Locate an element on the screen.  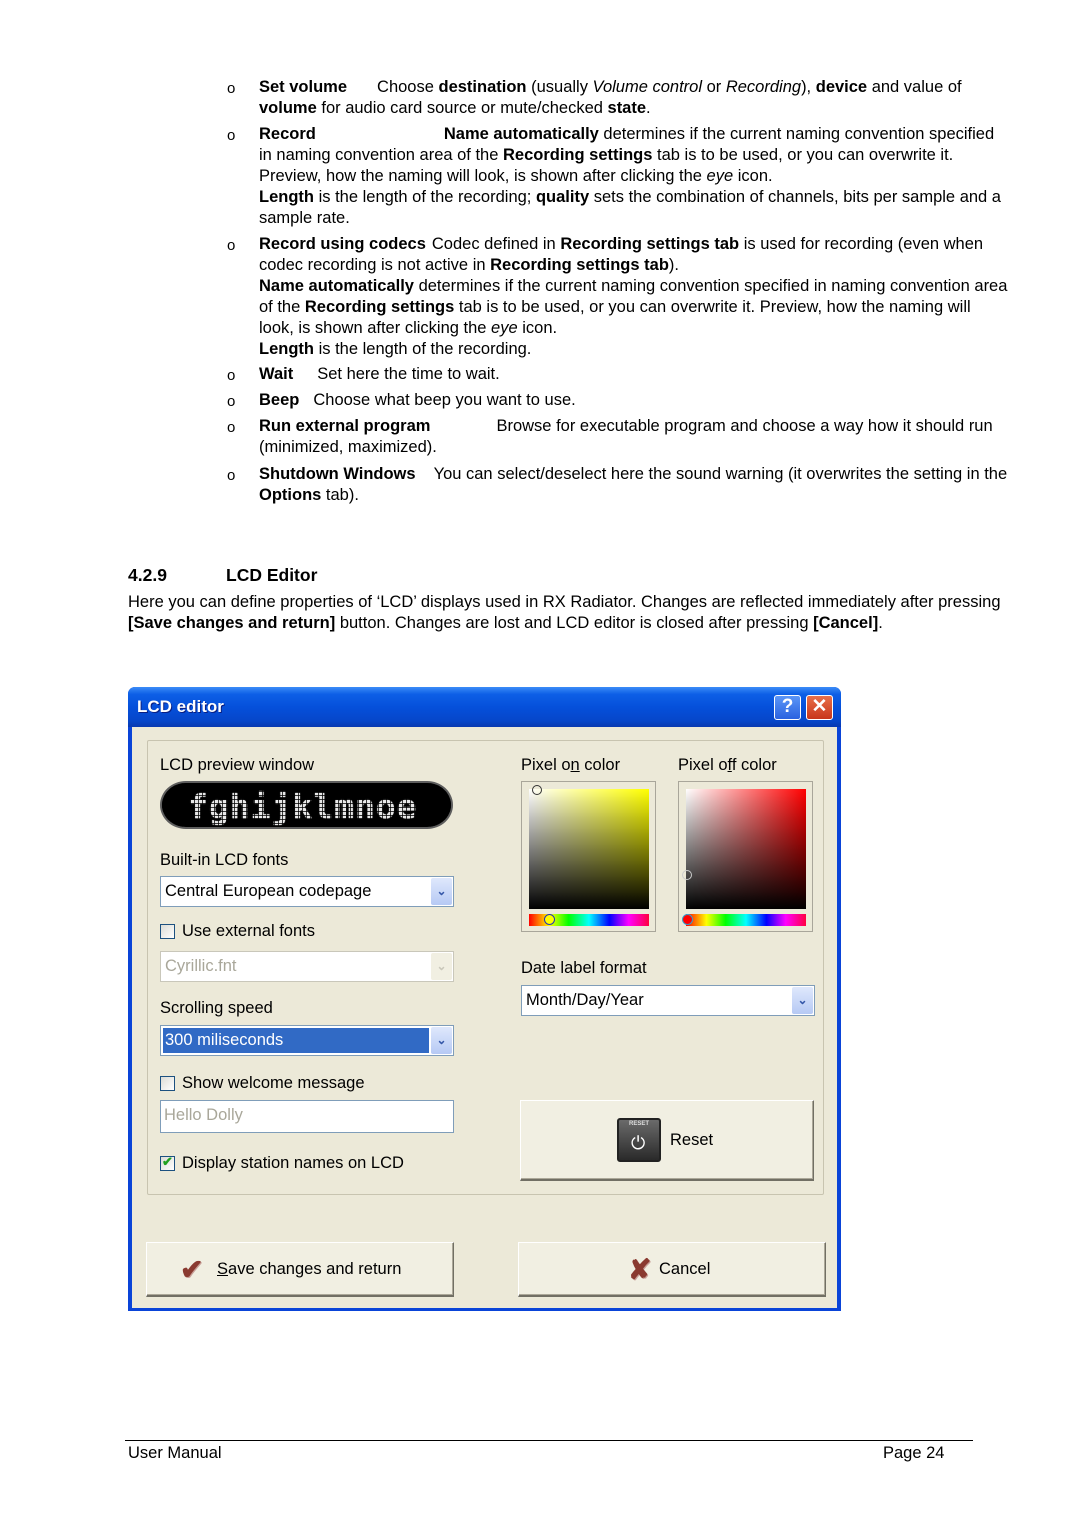
pixel-on-color-picker is located at coordinates (588, 856).